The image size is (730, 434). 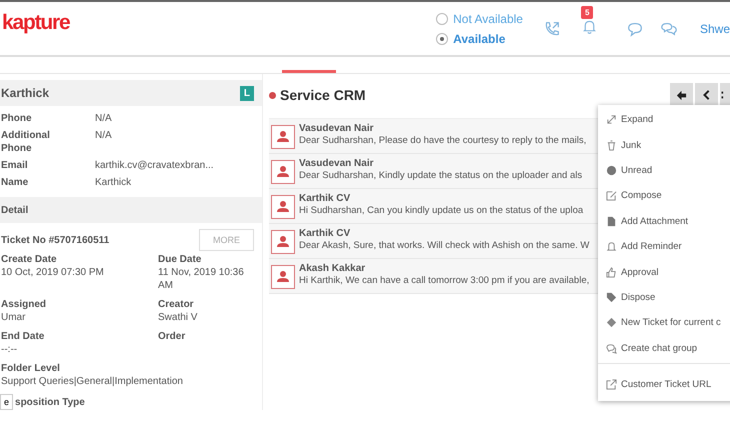 What do you see at coordinates (17, 118) in the screenshot?
I see `field-label: Phone` at bounding box center [17, 118].